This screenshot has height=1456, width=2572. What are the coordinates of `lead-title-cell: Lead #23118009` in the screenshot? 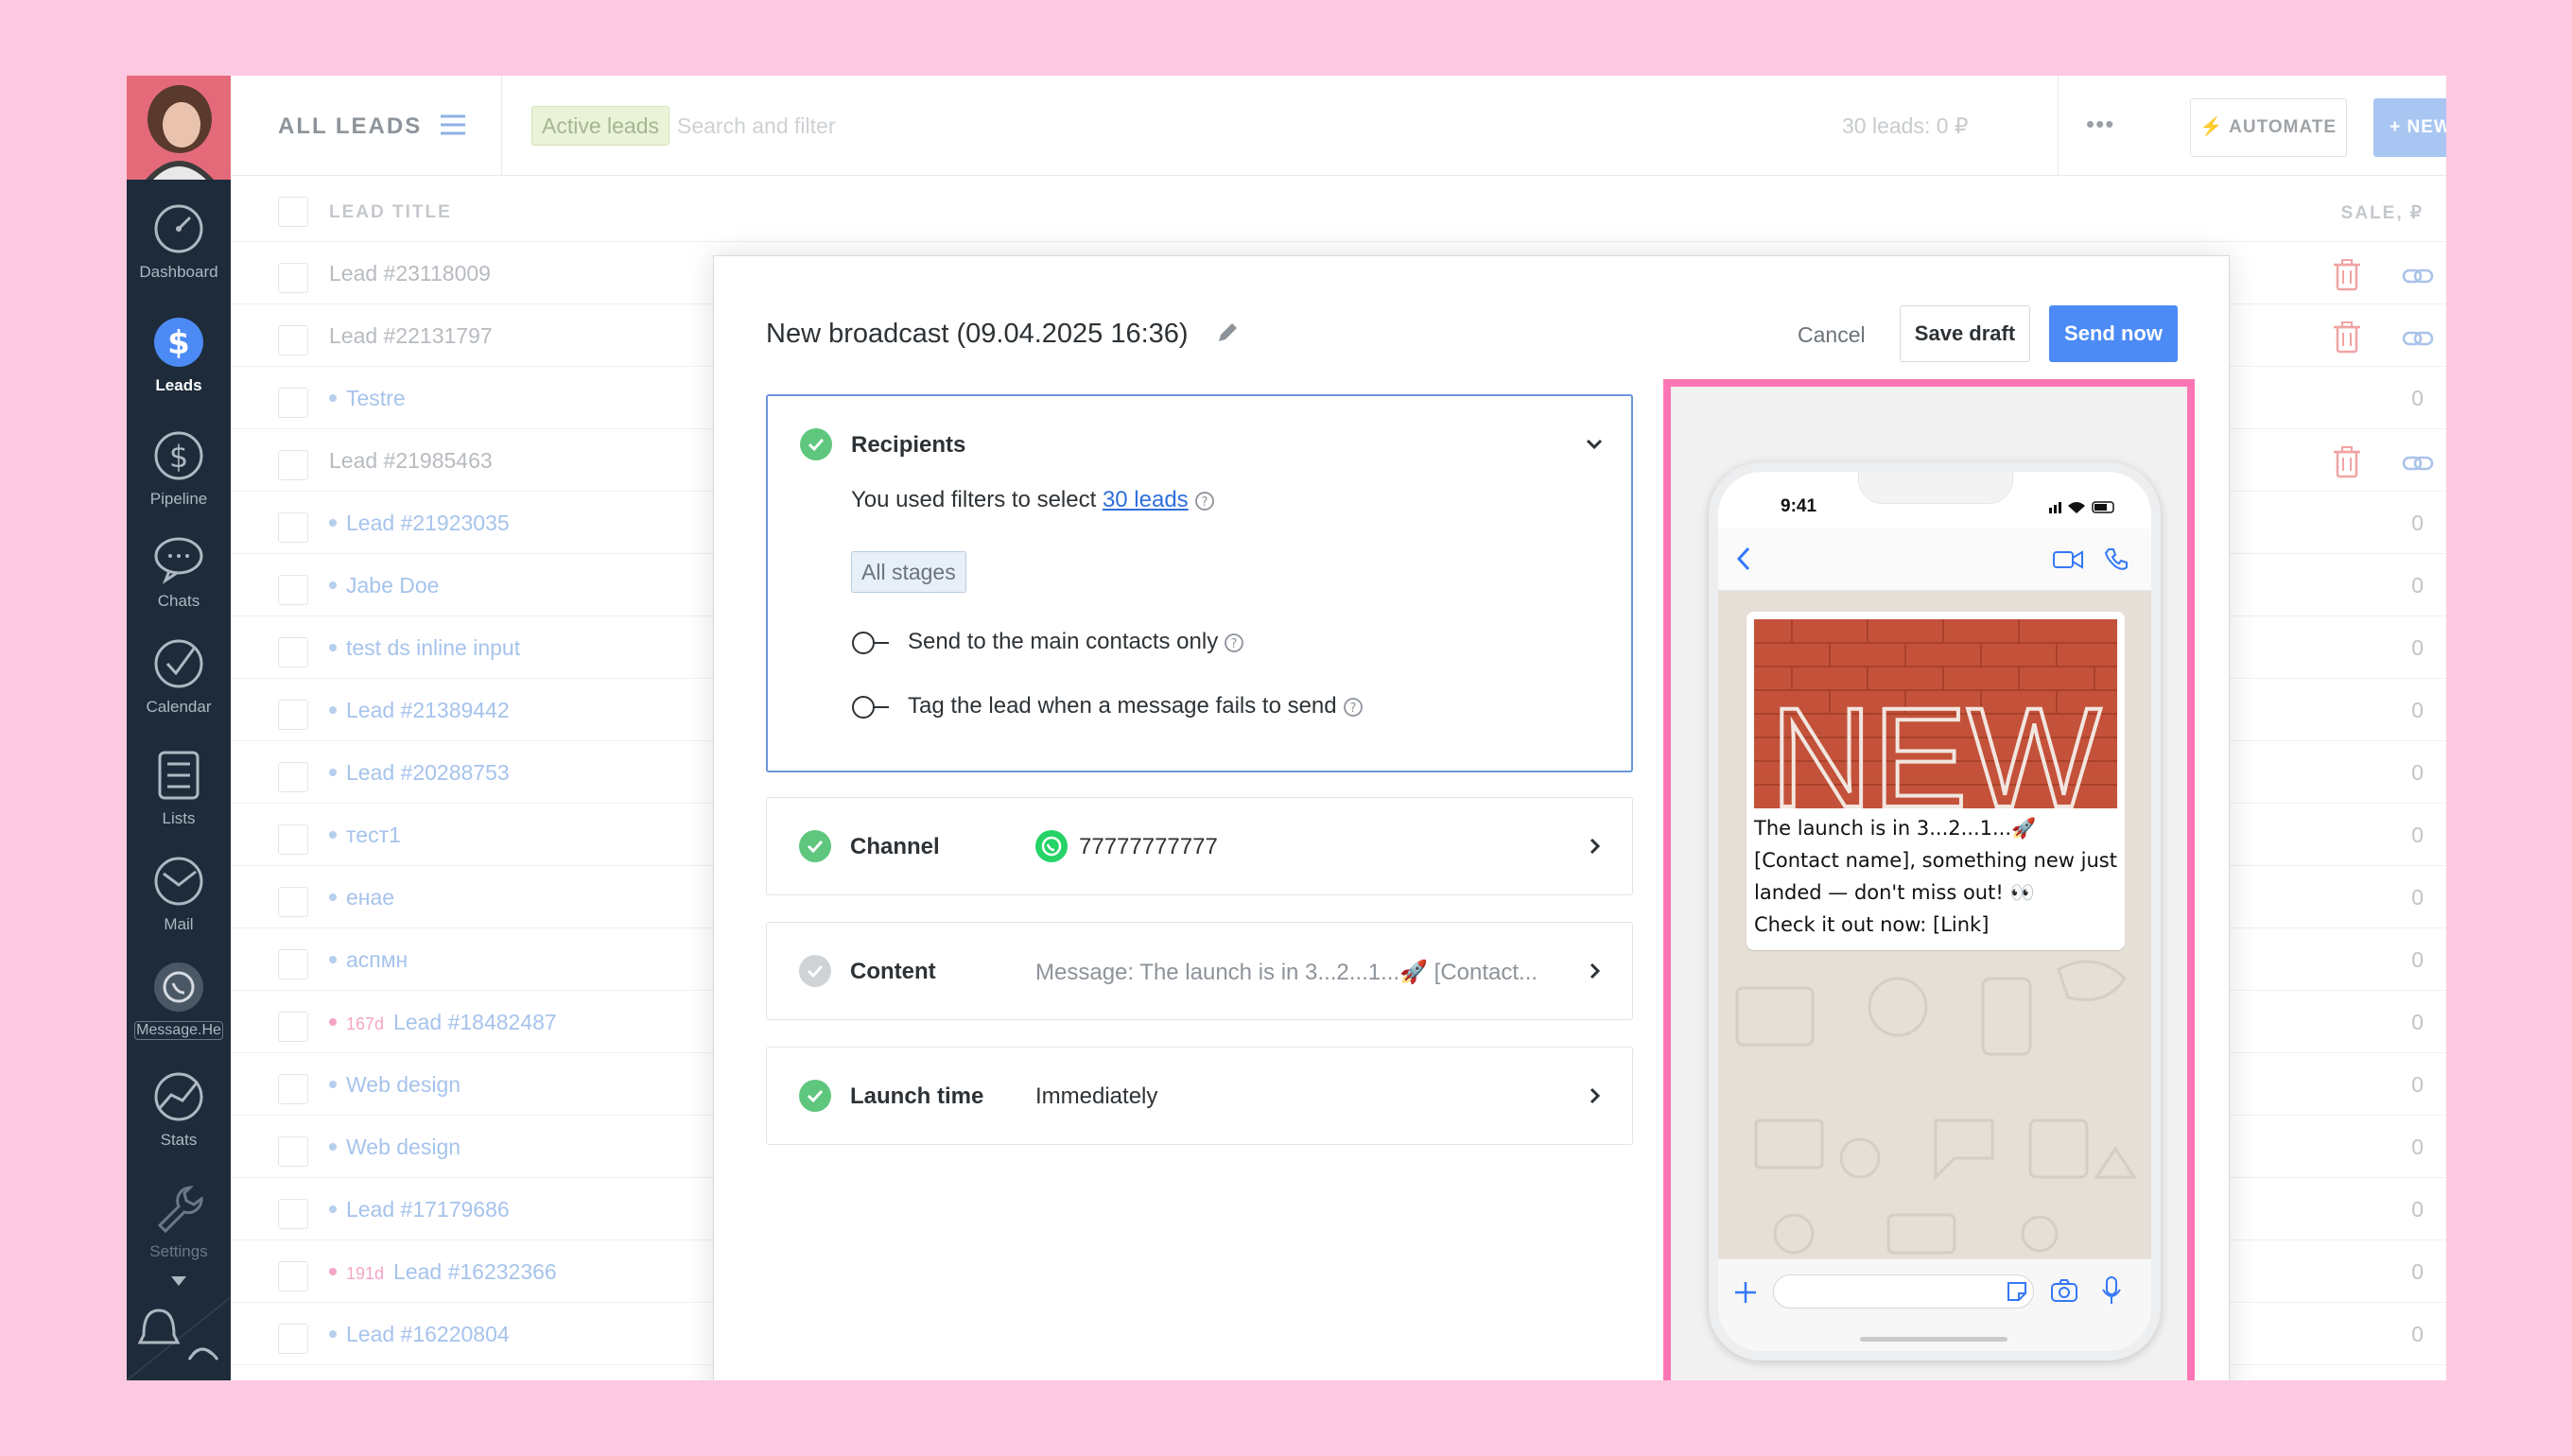 It's located at (410, 273).